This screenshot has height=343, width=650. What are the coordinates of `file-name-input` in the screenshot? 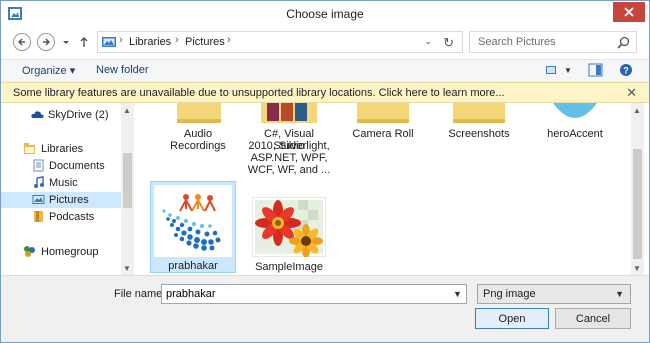 It's located at (314, 294).